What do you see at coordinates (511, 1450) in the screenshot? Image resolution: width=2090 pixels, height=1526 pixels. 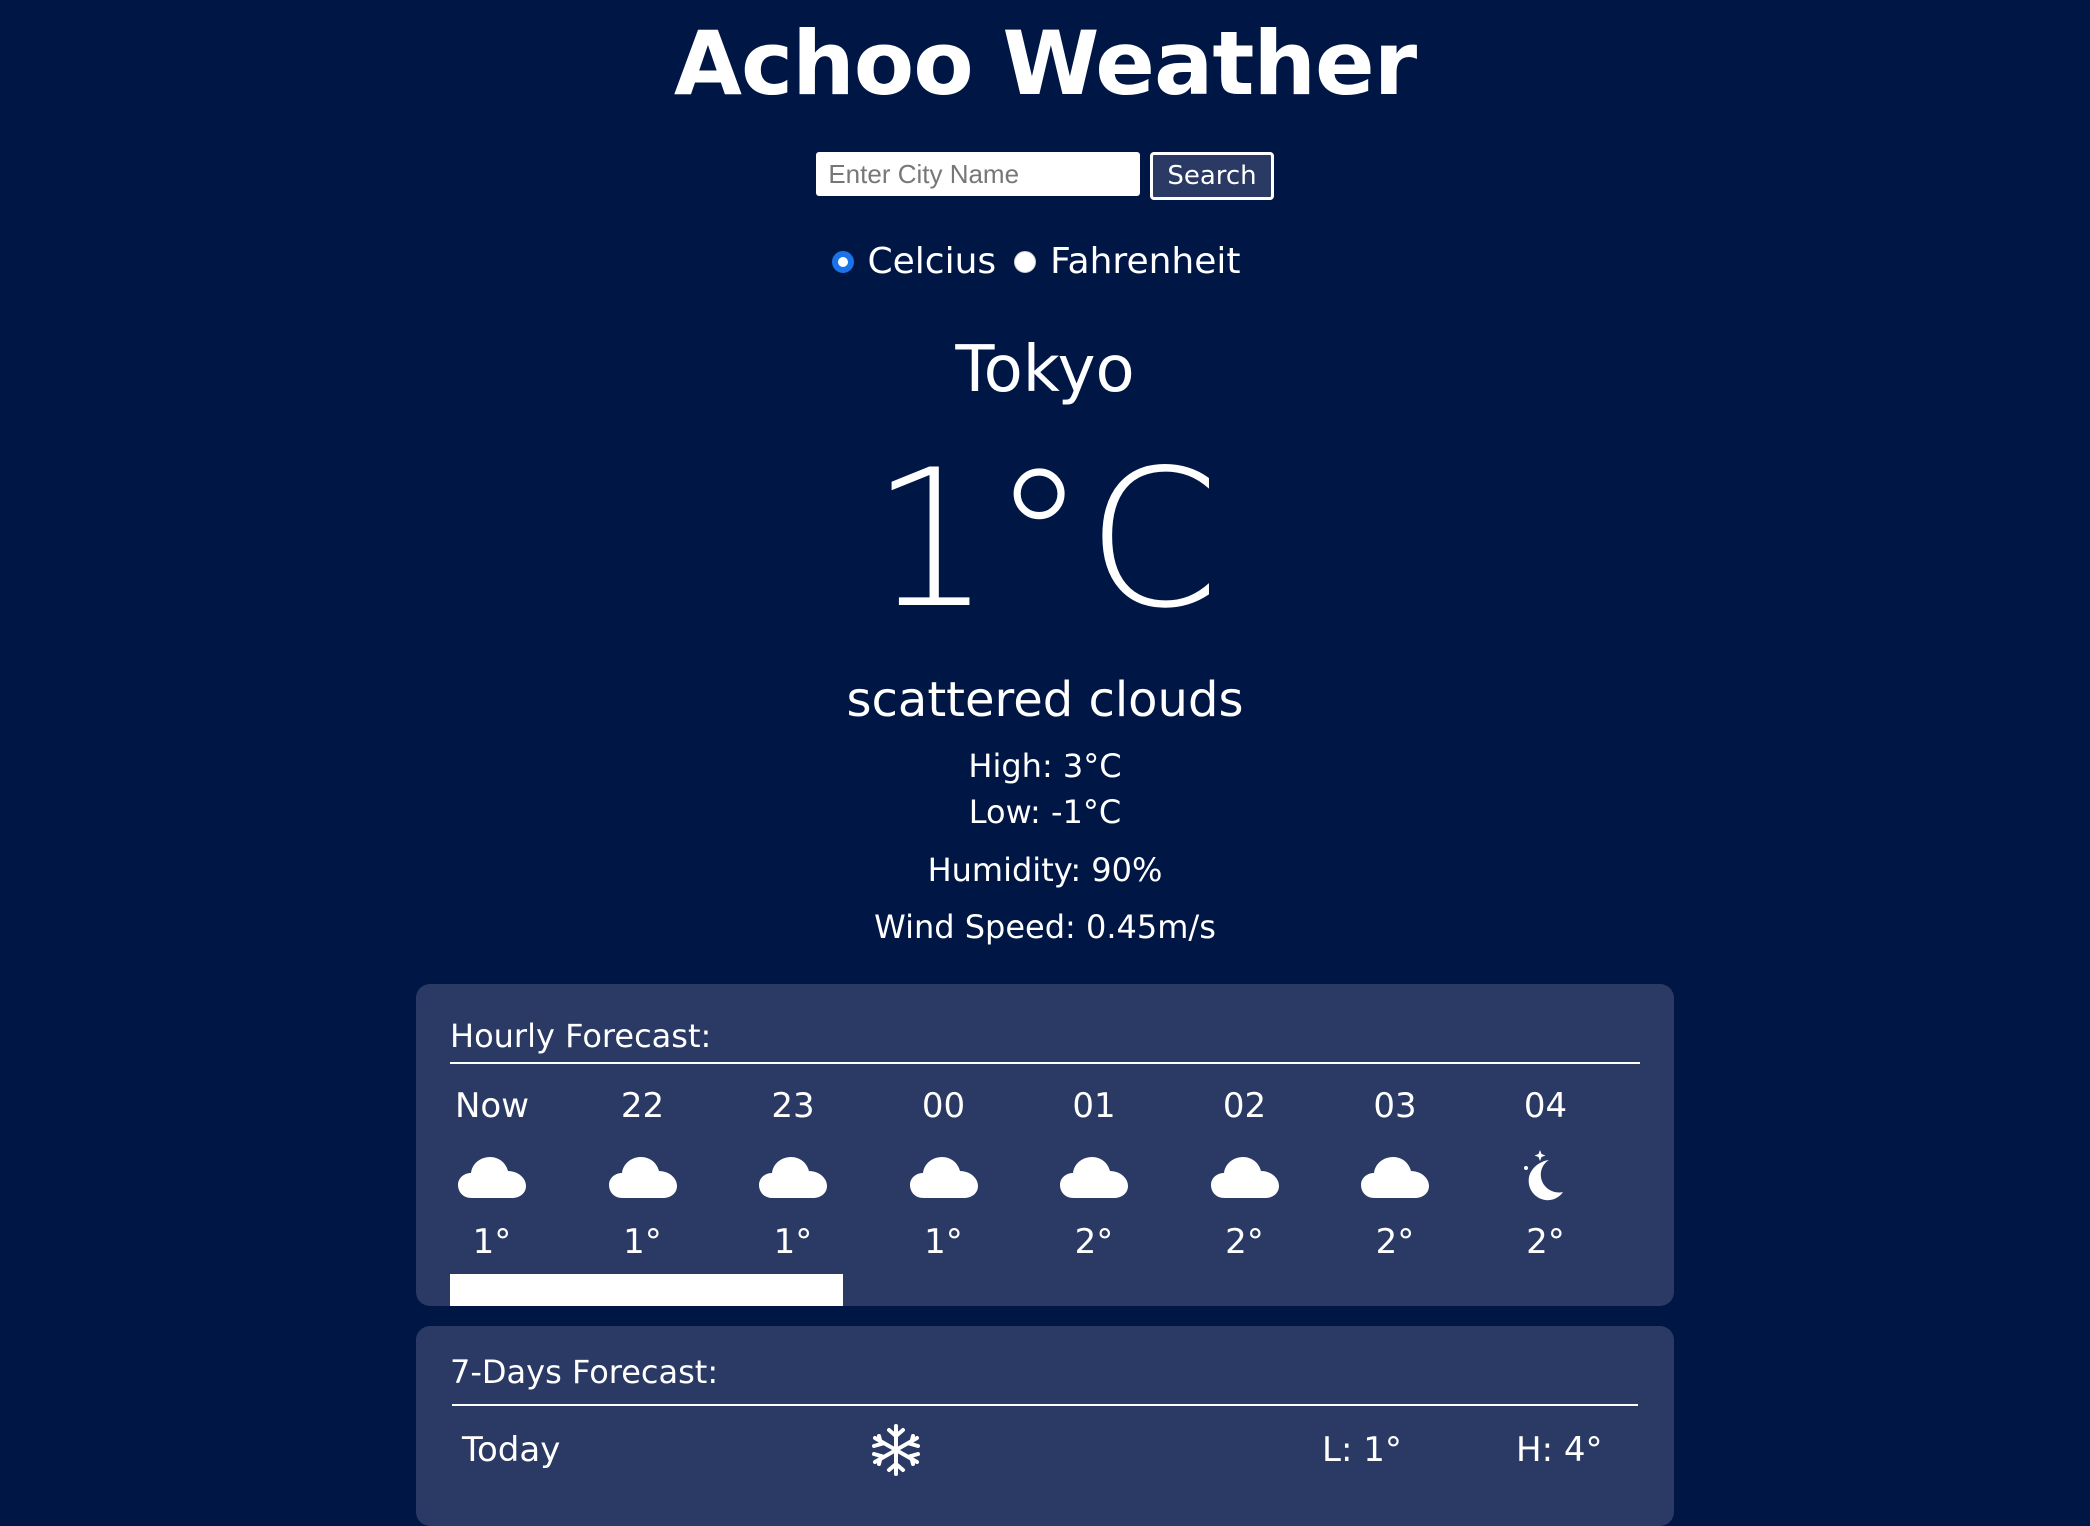 I see `daily-day-label: Today` at bounding box center [511, 1450].